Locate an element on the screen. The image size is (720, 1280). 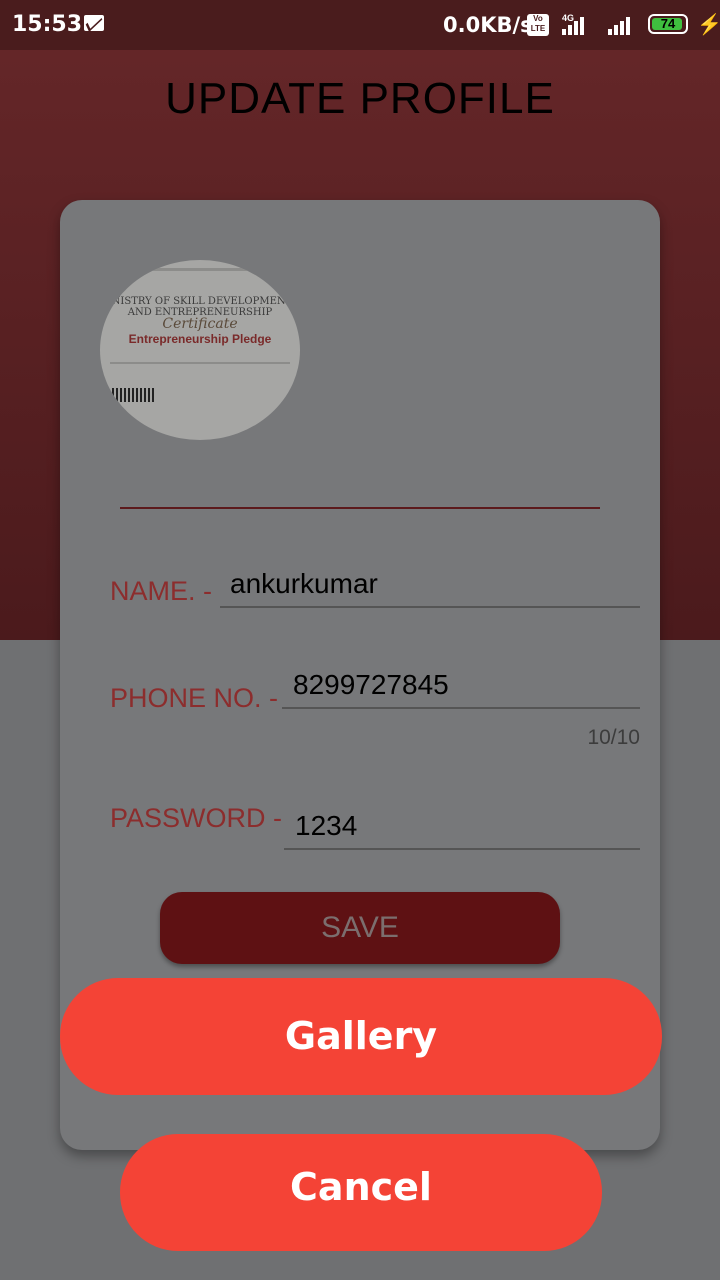
certificate-title: Certificate is located at coordinates (200, 324).